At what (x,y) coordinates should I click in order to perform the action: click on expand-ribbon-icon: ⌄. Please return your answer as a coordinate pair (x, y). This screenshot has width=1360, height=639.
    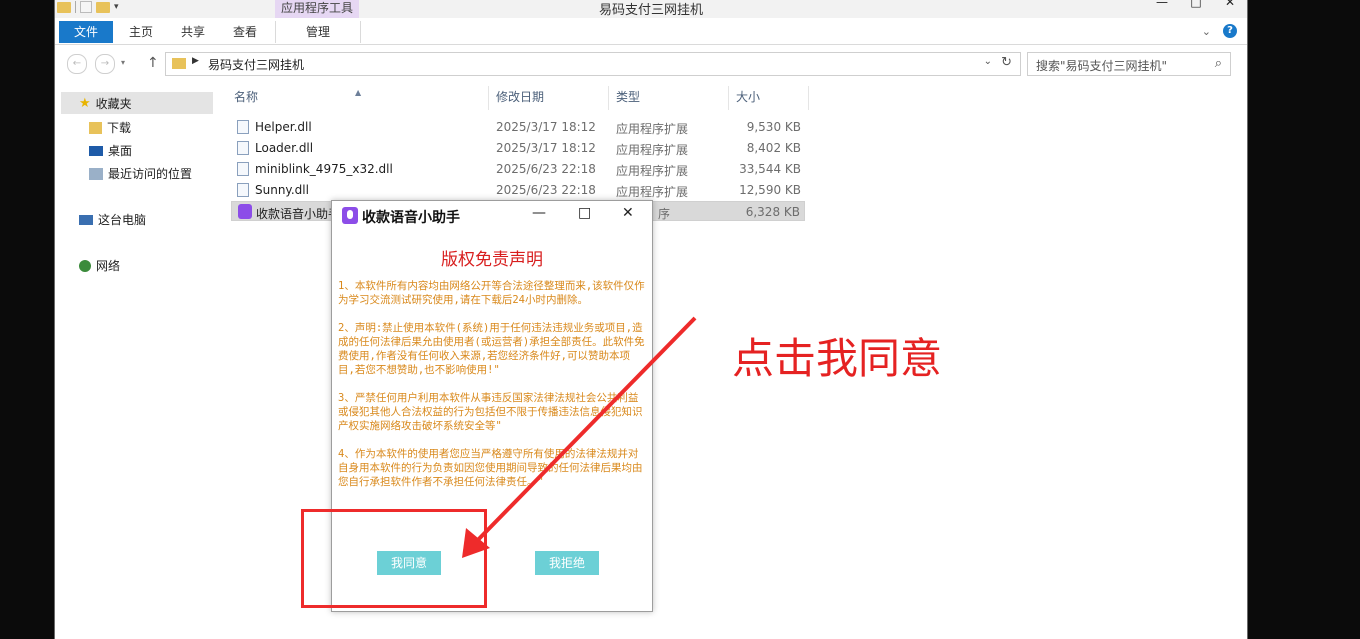
    Looking at the image, I should click on (1206, 31).